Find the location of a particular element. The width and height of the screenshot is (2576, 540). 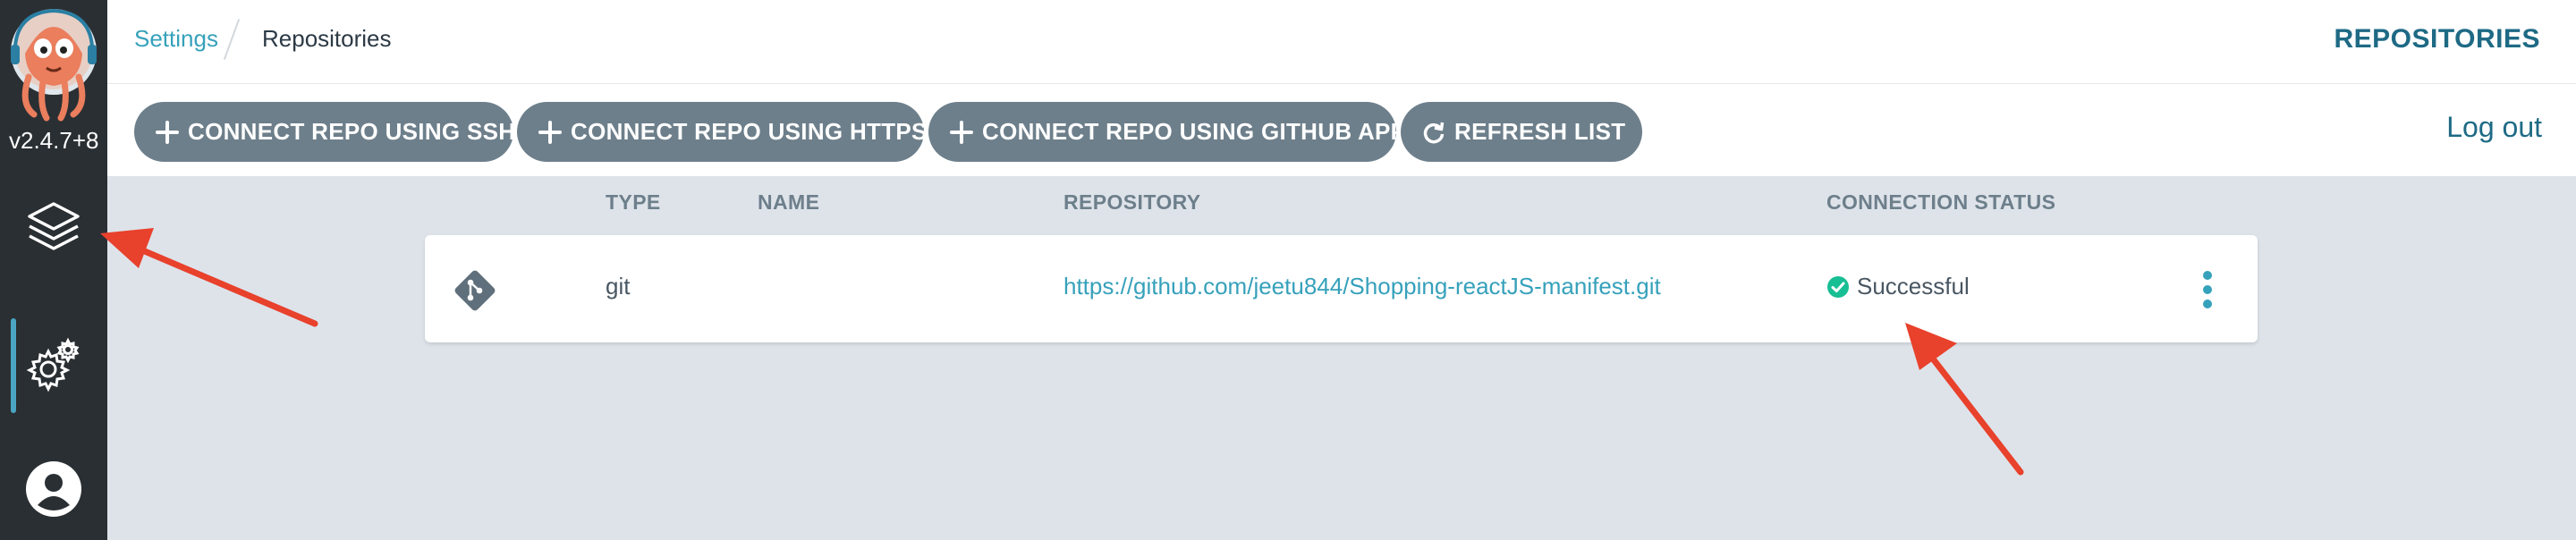

layers-icon is located at coordinates (53, 230).